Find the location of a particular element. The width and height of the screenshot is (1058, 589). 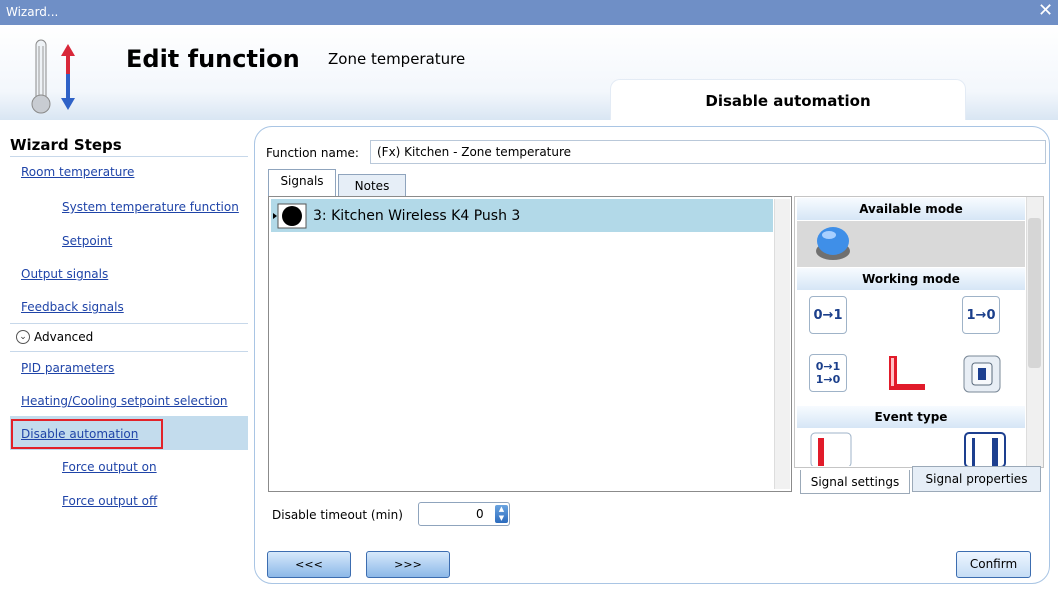

mode-1-to-0-icon: 1→0 is located at coordinates (981, 315).